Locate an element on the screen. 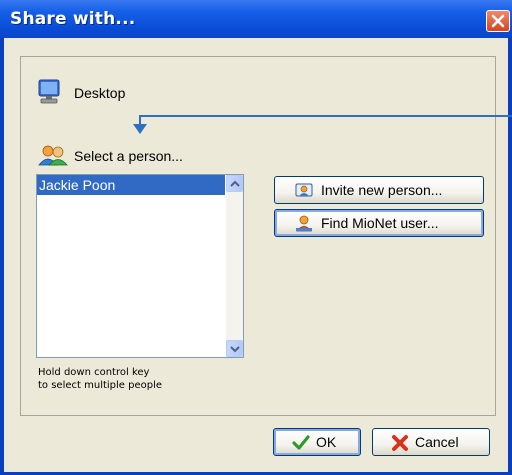 The width and height of the screenshot is (512, 475). listbox-scrollbar is located at coordinates (234, 266).